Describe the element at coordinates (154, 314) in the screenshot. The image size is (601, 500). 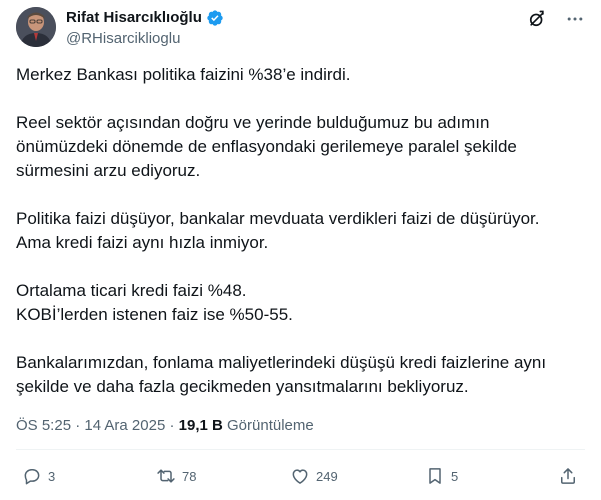
I see `tweet-line: KOBİ’lerden istenen faiz ise %50-55.` at that location.